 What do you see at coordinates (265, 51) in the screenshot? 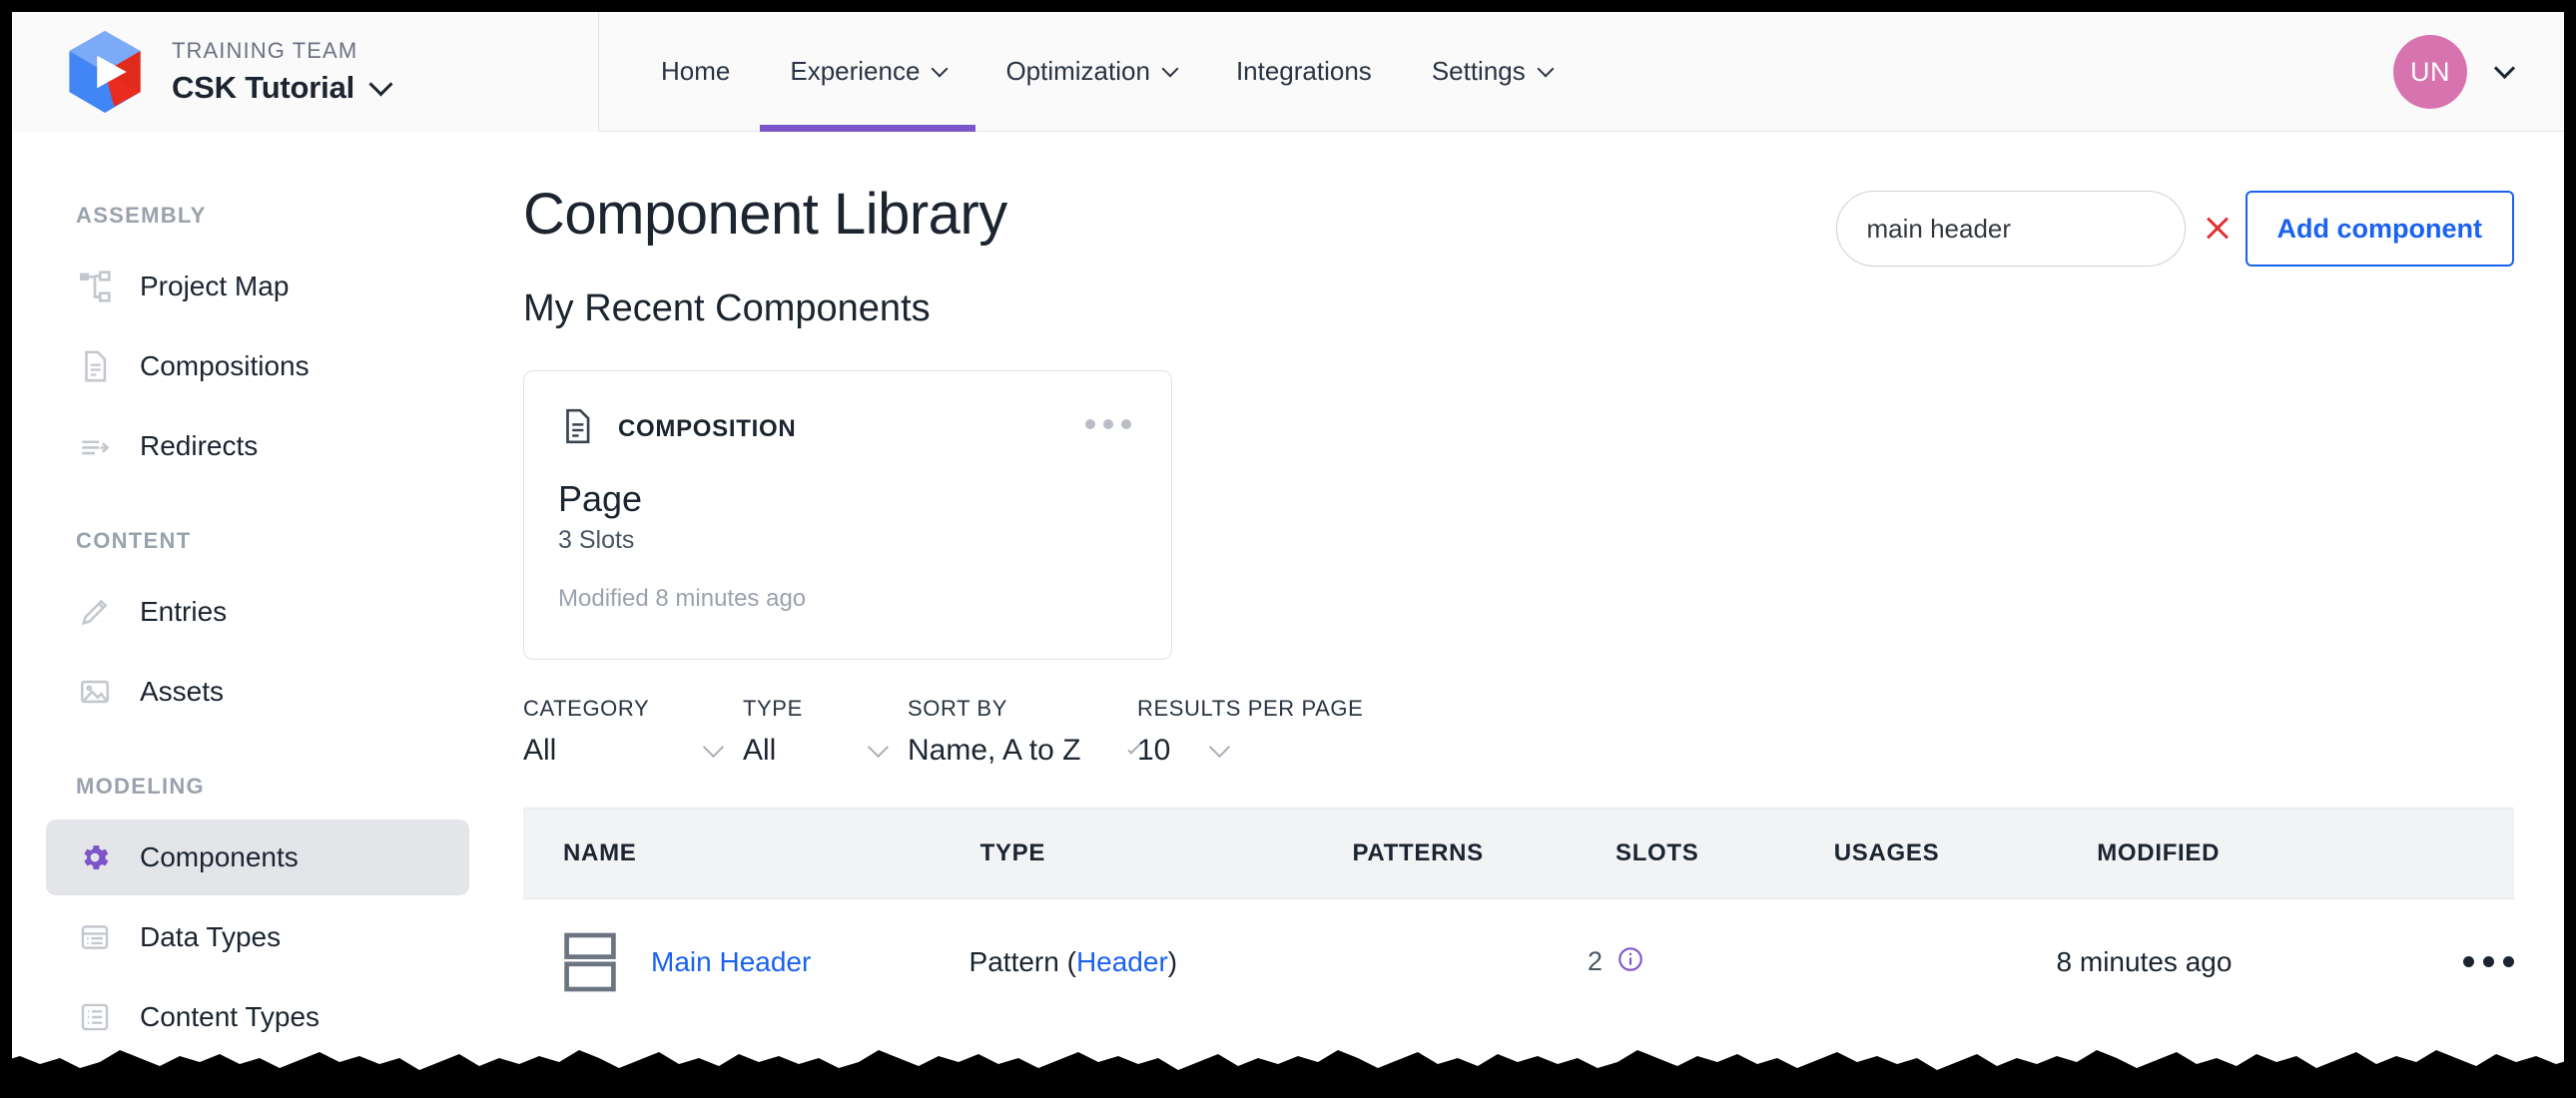
I see `team-label: TRAINING TEAM` at bounding box center [265, 51].